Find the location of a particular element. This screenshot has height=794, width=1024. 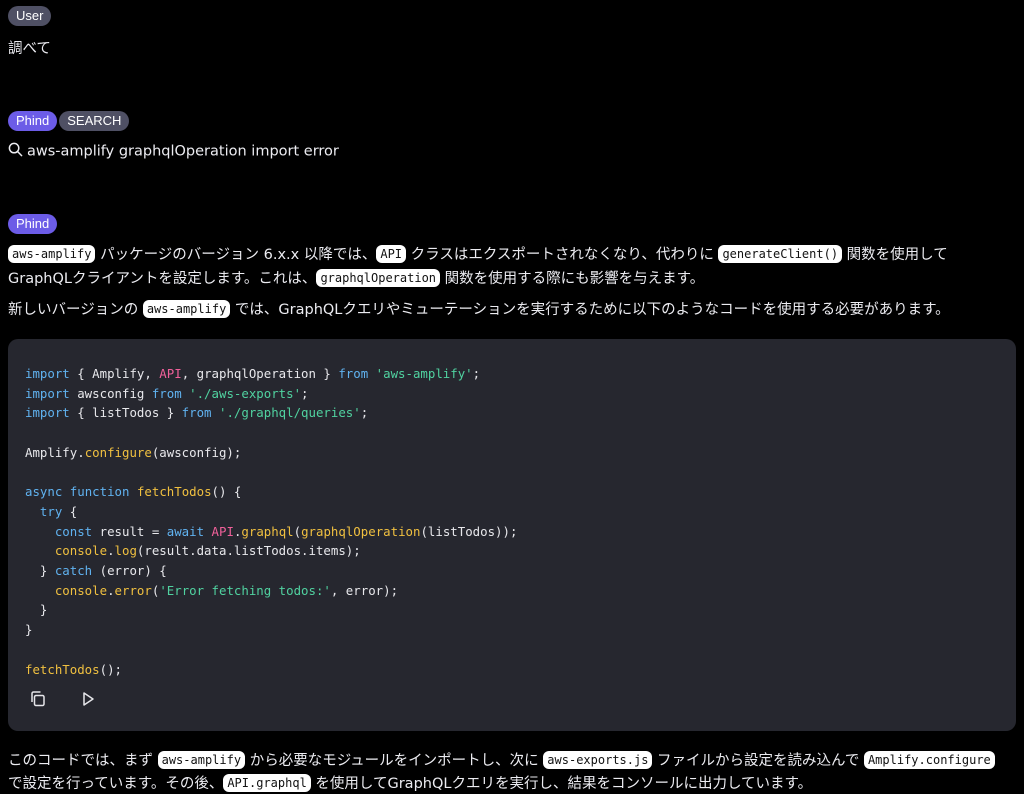

code-line-16: fetchTodos(); is located at coordinates (73, 669).